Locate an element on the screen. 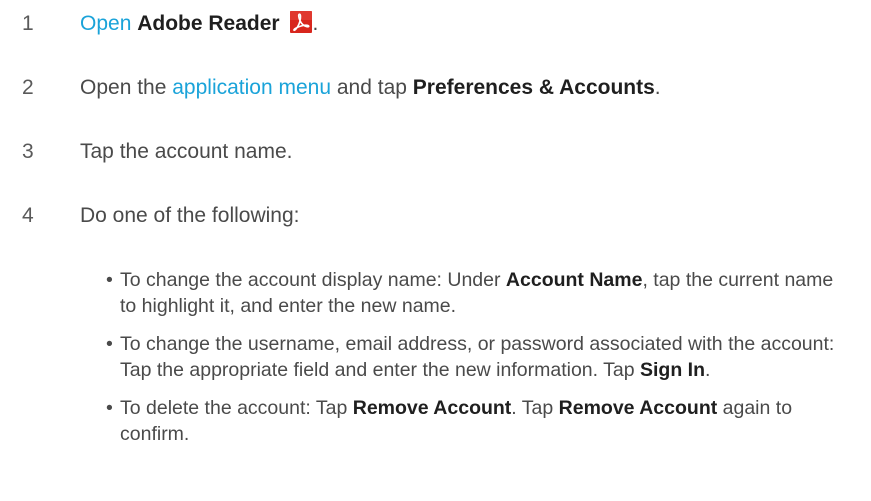 This screenshot has width=871, height=501. step-4: 4 Do one of the following: is located at coordinates (435, 216).